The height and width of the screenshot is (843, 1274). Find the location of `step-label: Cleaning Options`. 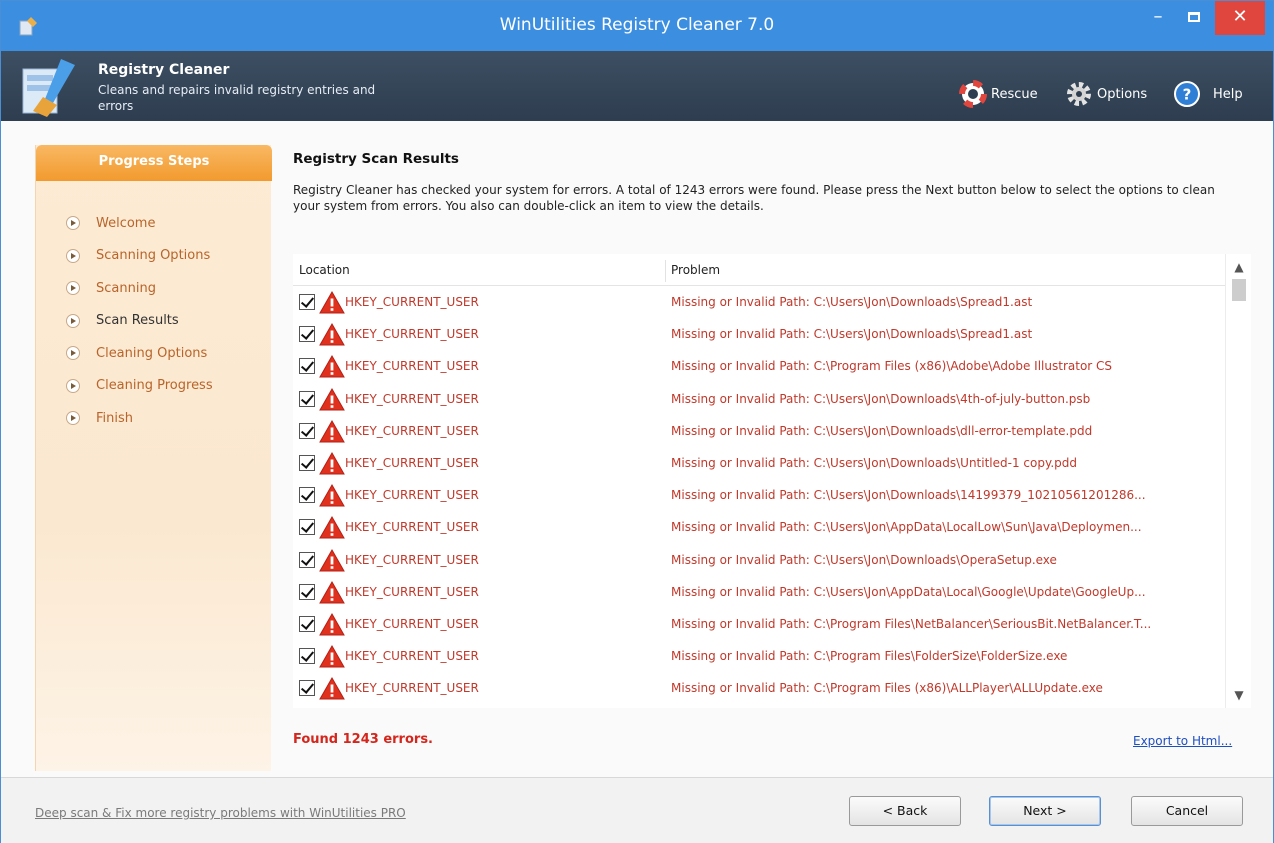

step-label: Cleaning Options is located at coordinates (152, 353).